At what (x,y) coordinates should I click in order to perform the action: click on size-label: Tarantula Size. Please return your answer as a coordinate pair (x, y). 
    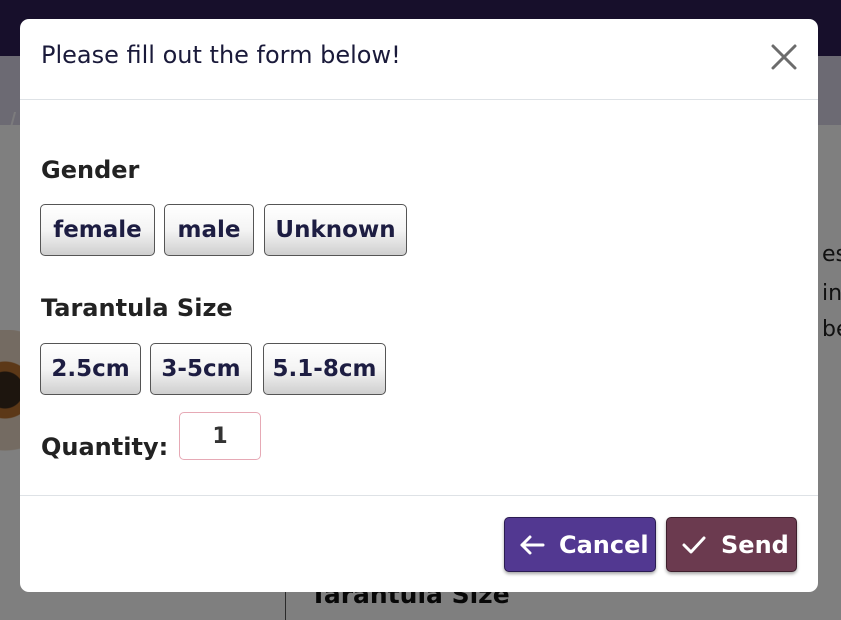
    Looking at the image, I should click on (137, 308).